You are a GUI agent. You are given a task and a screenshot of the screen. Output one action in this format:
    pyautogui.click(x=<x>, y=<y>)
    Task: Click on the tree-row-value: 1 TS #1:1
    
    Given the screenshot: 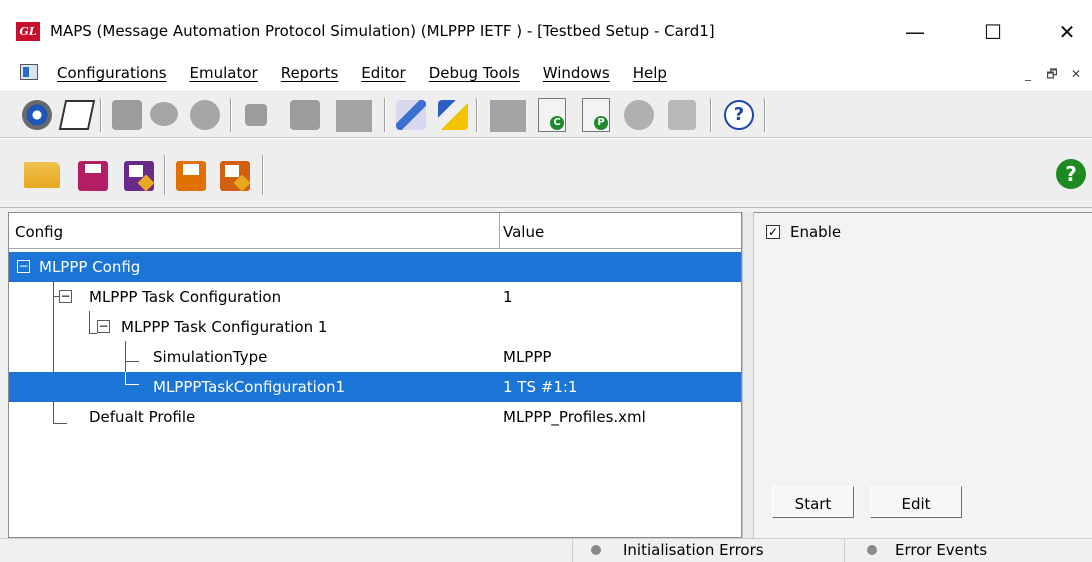 What is the action you would take?
    pyautogui.click(x=540, y=387)
    